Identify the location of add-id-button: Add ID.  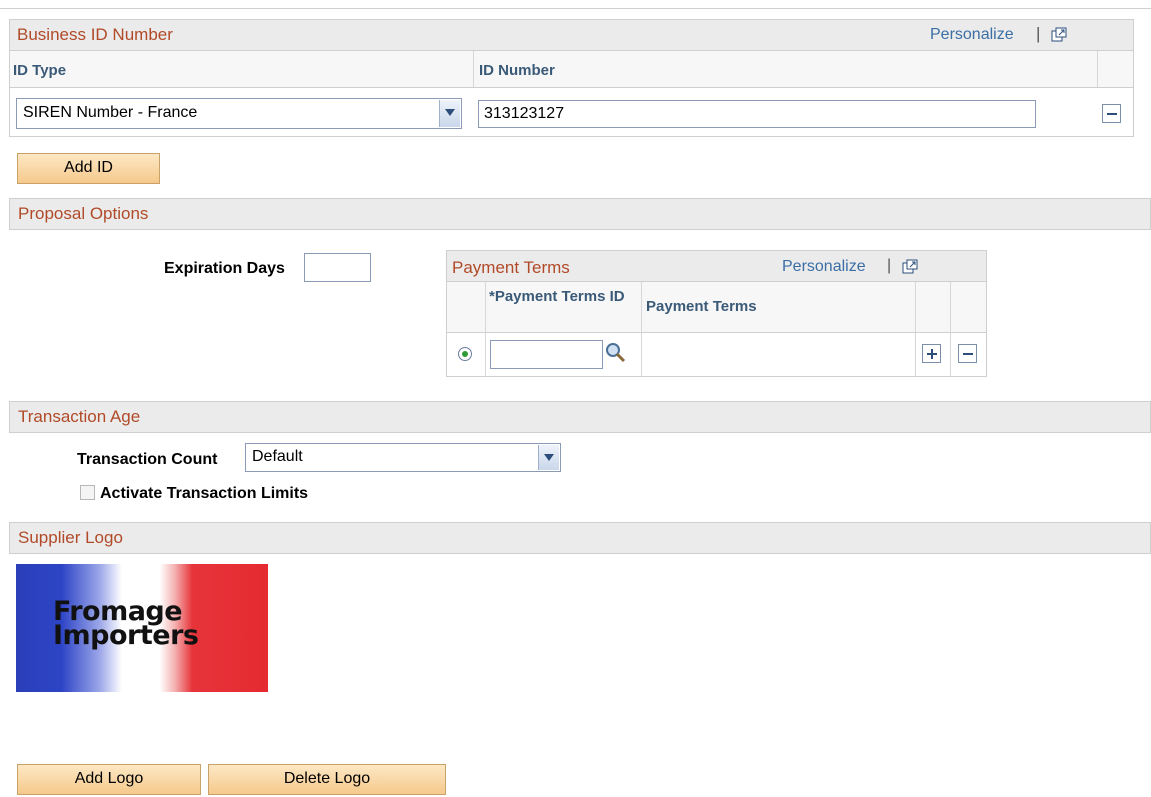
(88, 168).